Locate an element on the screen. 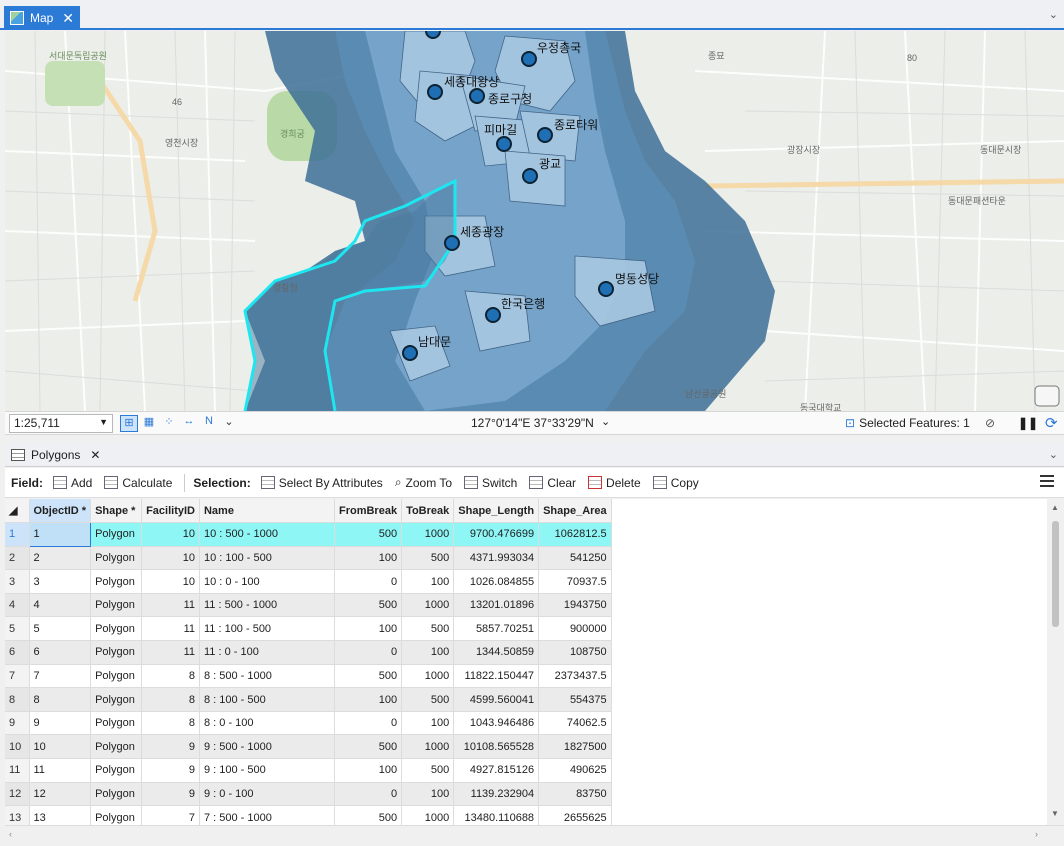  column-header-objectid: ObjectID * is located at coordinates (60, 511).